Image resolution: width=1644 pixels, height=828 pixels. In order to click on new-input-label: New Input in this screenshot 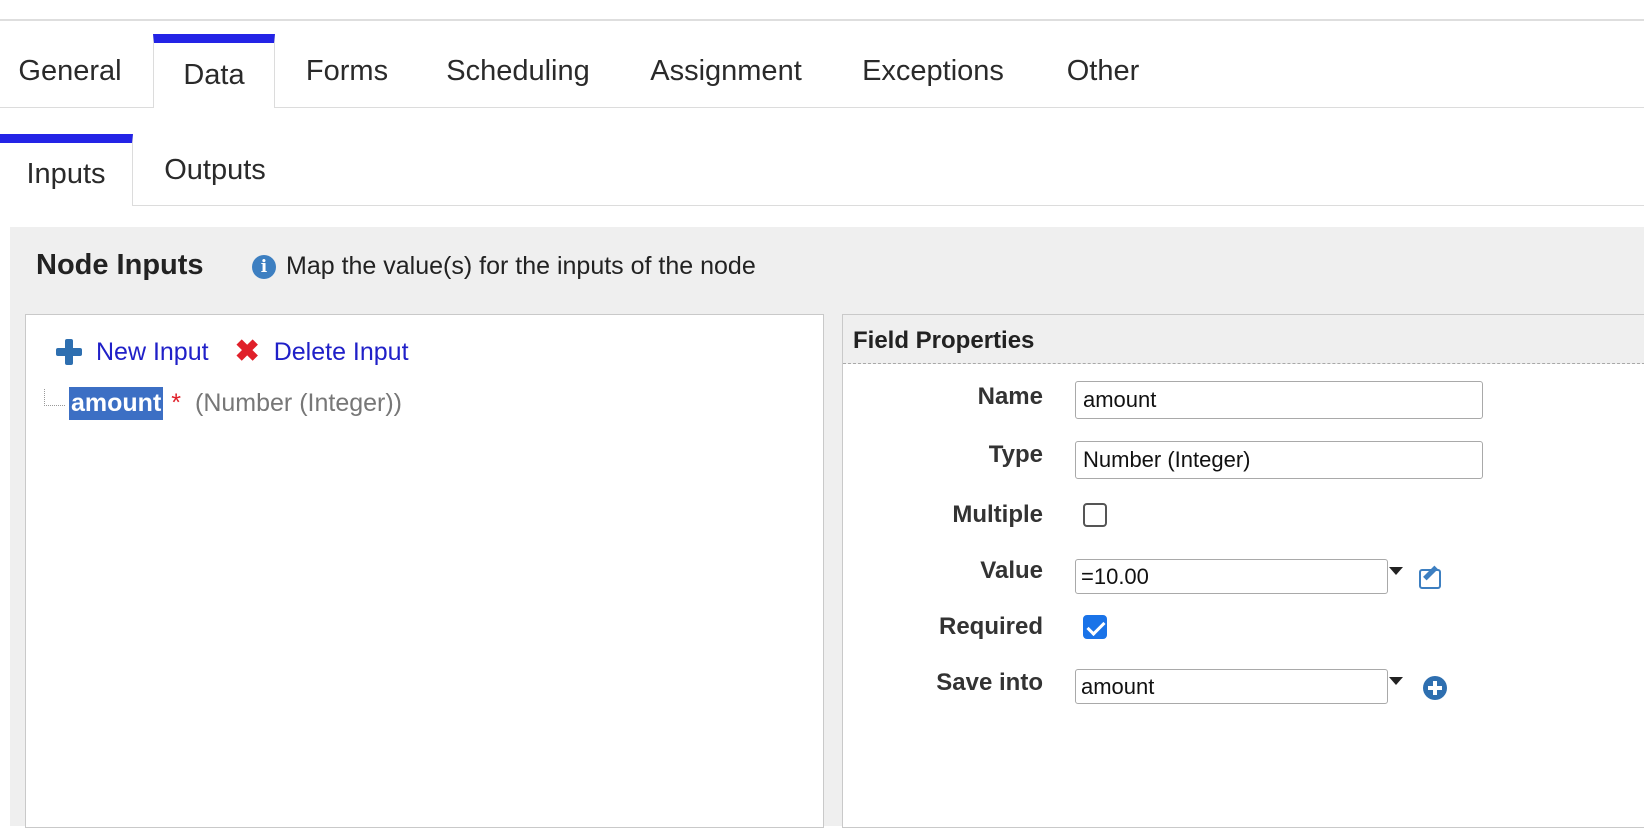, I will do `click(152, 351)`.